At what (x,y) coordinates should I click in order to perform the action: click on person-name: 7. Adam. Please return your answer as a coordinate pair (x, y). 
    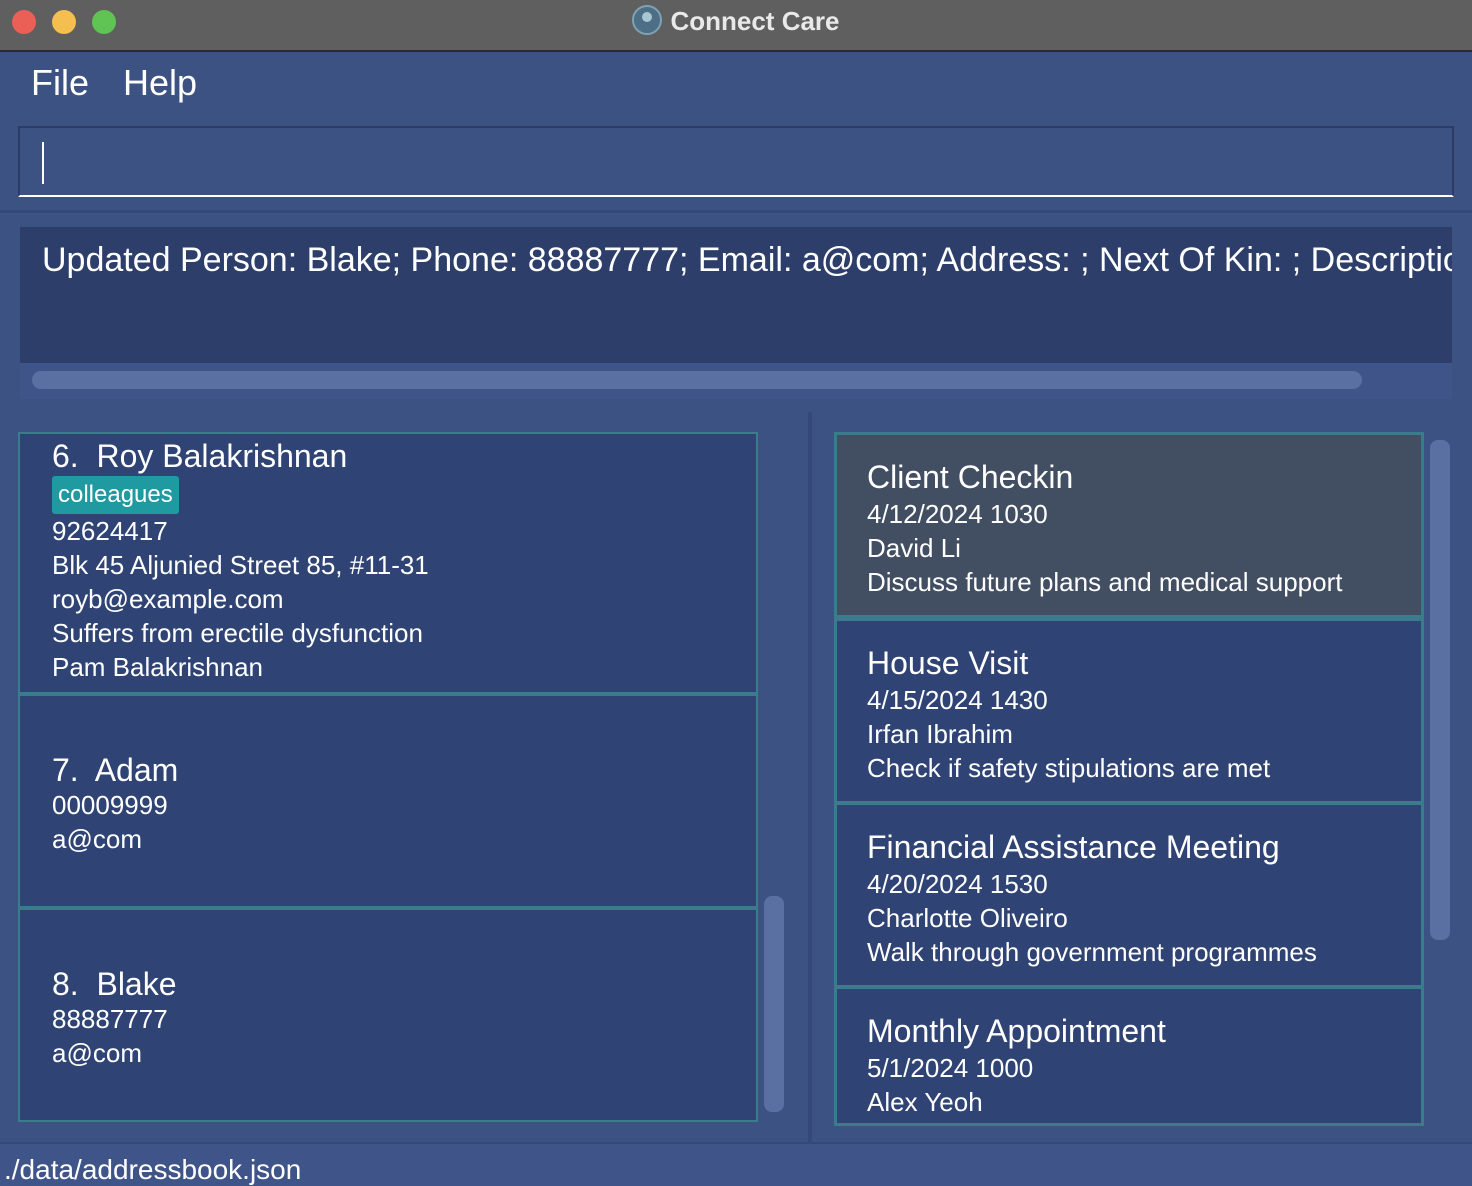
    Looking at the image, I should click on (115, 770).